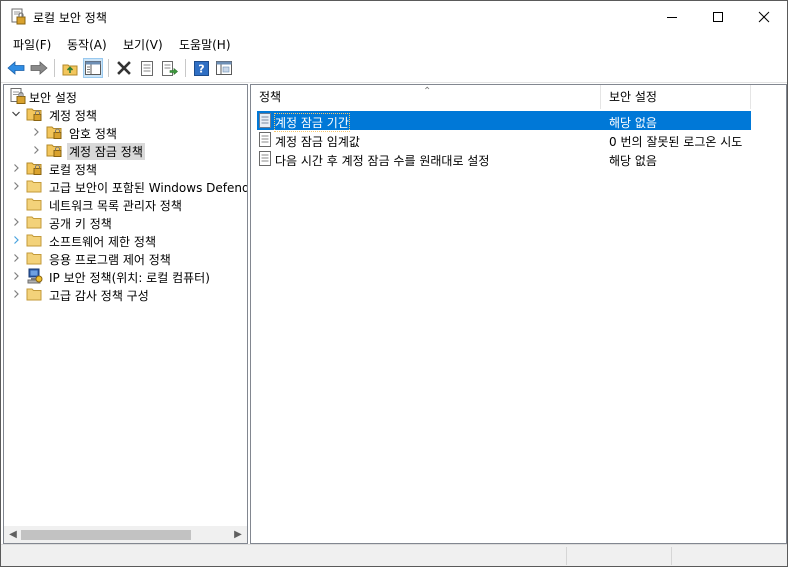 This screenshot has height=567, width=788. I want to click on forward-button, so click(39, 68).